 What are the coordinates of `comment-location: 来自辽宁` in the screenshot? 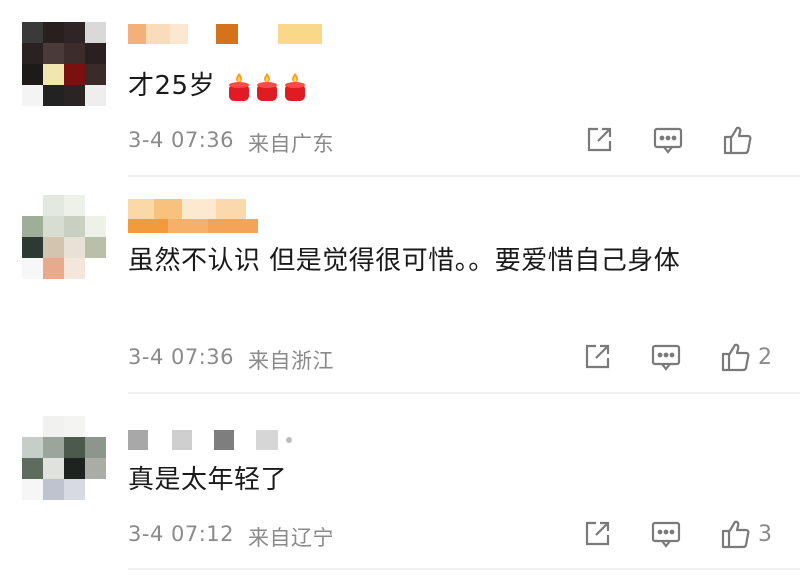 It's located at (291, 538).